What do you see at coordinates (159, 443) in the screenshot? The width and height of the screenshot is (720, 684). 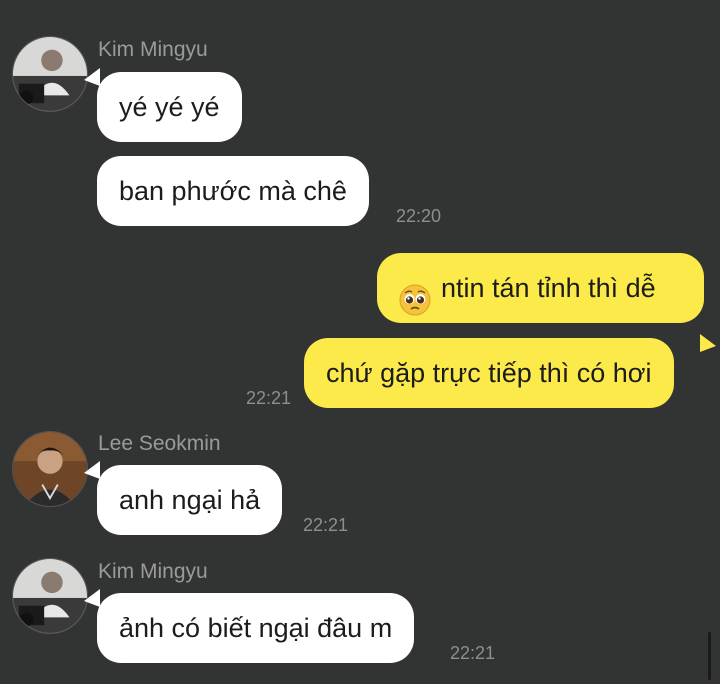 I see `sender-name: Lee Seokmin` at bounding box center [159, 443].